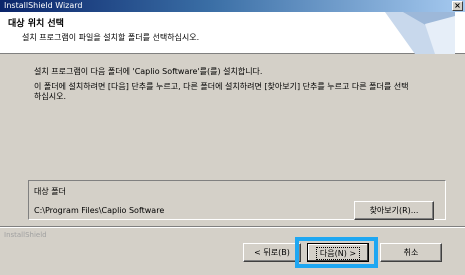 The height and width of the screenshot is (275, 465). What do you see at coordinates (232, 6) in the screenshot?
I see `title-bar: InstallShield Wizard ×` at bounding box center [232, 6].